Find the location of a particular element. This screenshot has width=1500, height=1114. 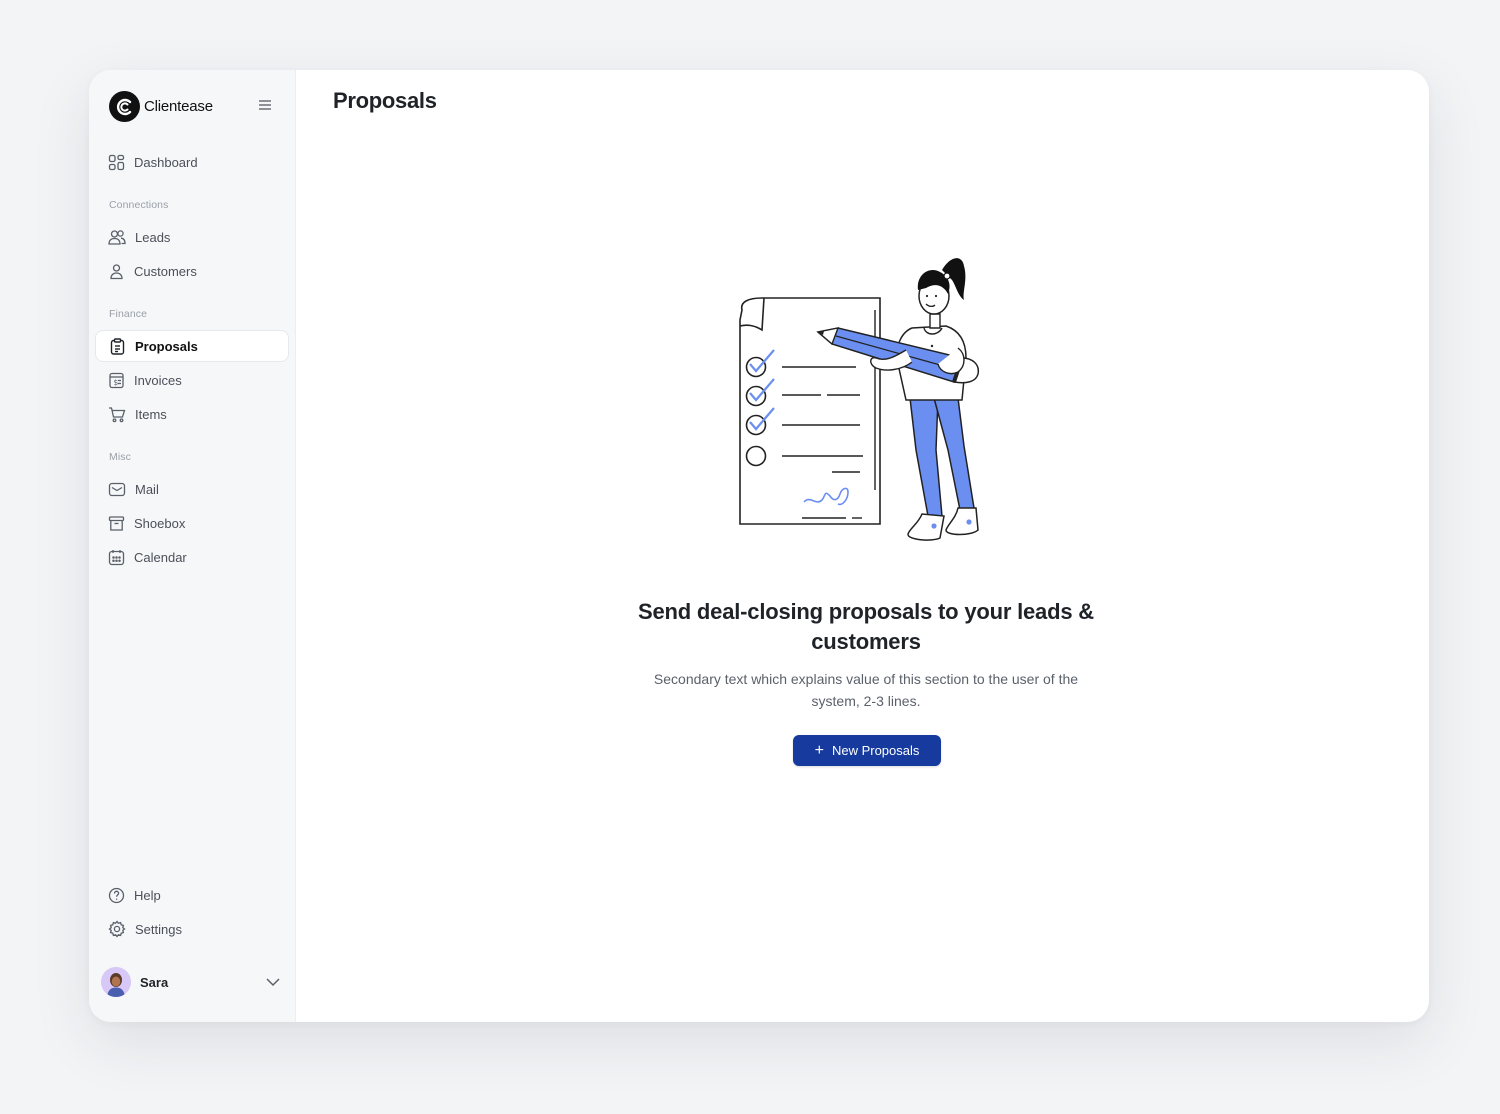

sidebar-item-invoices: $ Invoices is located at coordinates (192, 380).